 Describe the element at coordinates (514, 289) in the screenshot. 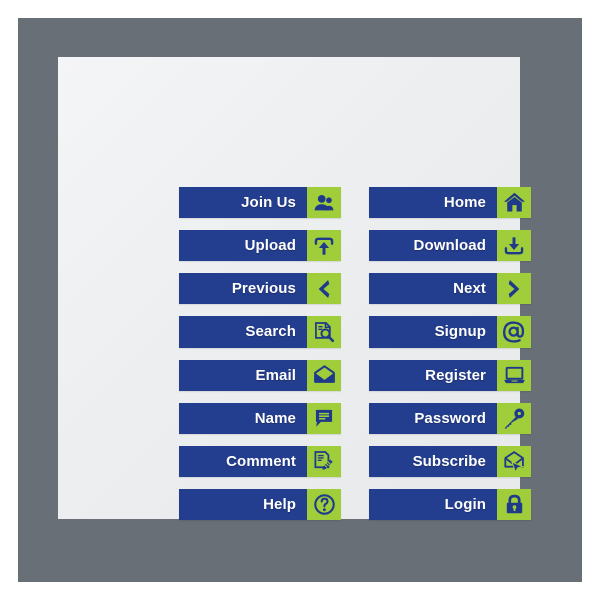

I see `chevron-right-icon` at that location.